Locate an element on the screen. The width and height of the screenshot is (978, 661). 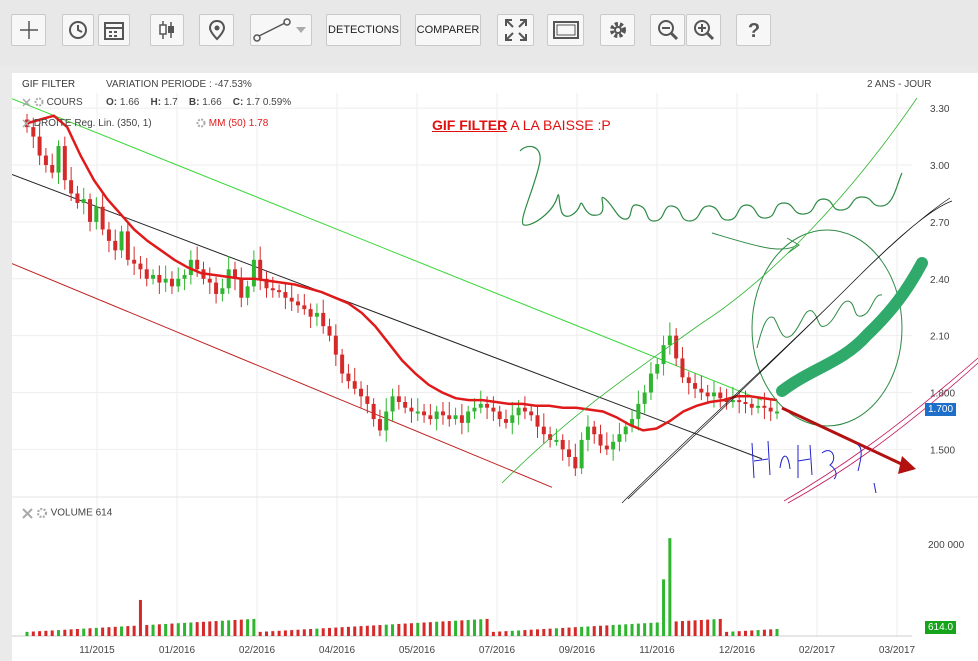
help-button: ? is located at coordinates (753, 30).